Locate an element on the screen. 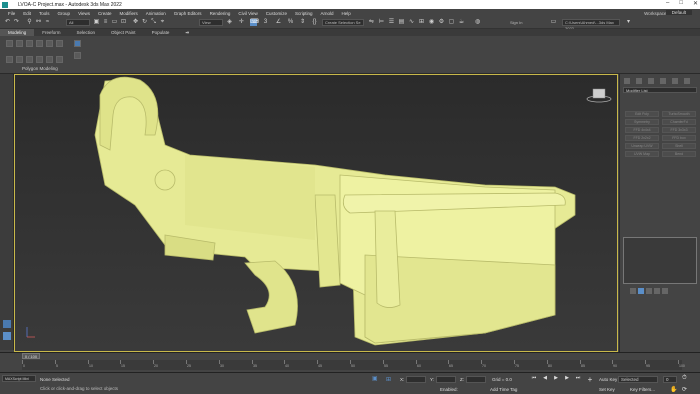 The image size is (700, 394). modifier-list-dropdown: Modifier List is located at coordinates (660, 90).